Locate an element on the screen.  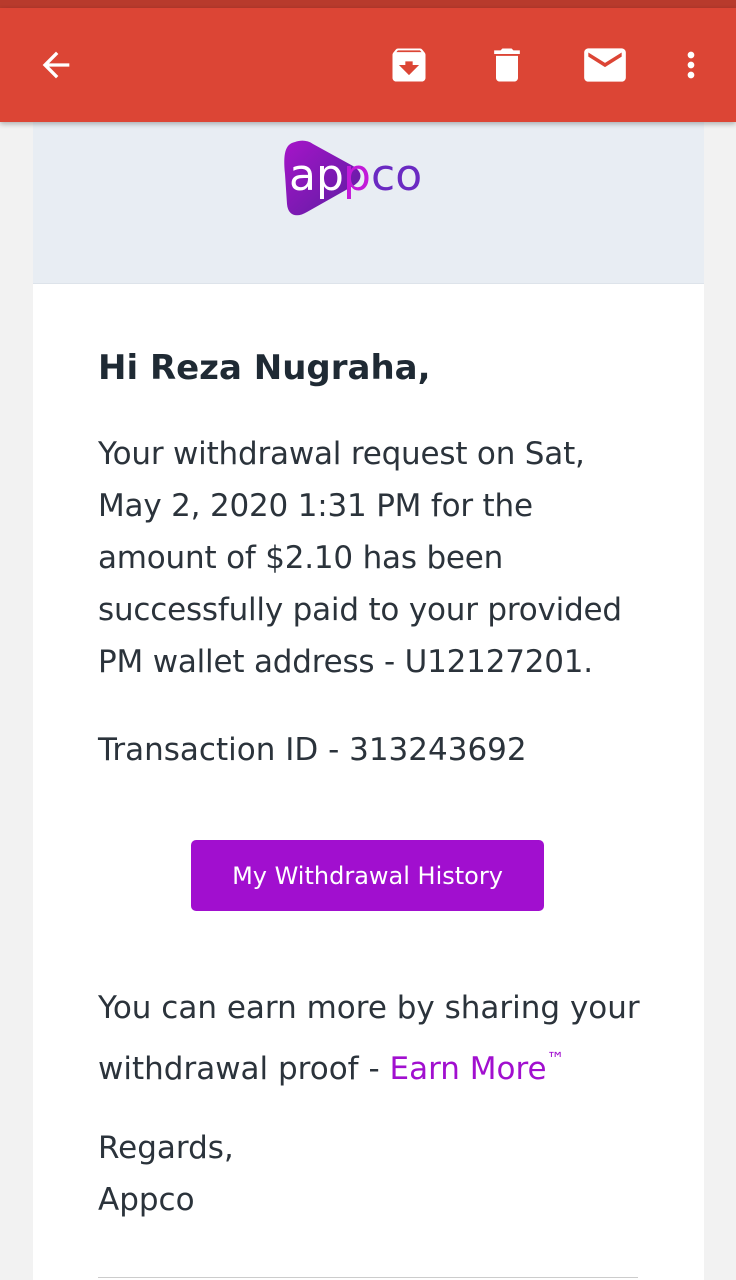
mark-unread-button is located at coordinates (605, 65).